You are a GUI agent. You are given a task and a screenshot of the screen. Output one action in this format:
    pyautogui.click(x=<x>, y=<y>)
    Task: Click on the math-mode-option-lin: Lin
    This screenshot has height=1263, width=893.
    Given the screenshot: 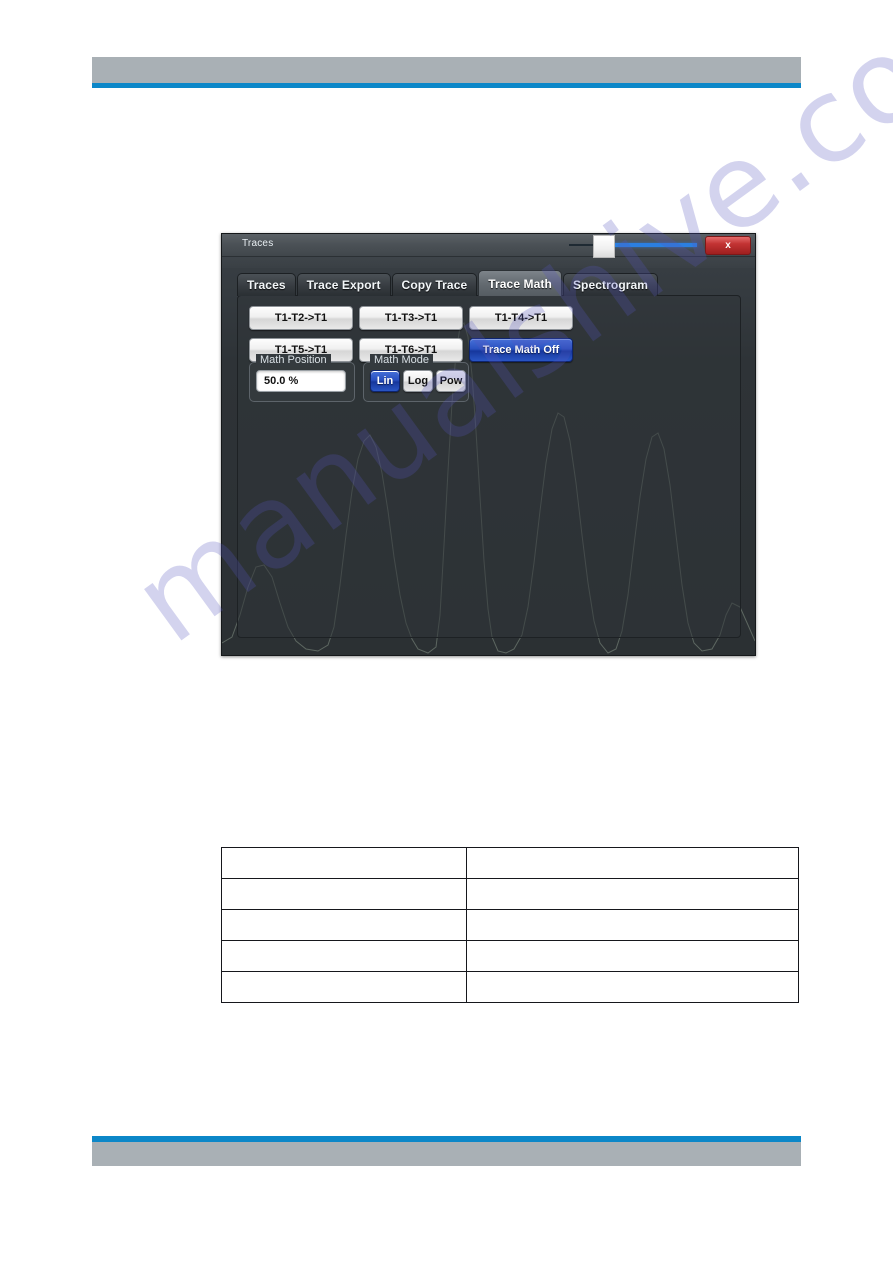 What is the action you would take?
    pyautogui.click(x=385, y=381)
    